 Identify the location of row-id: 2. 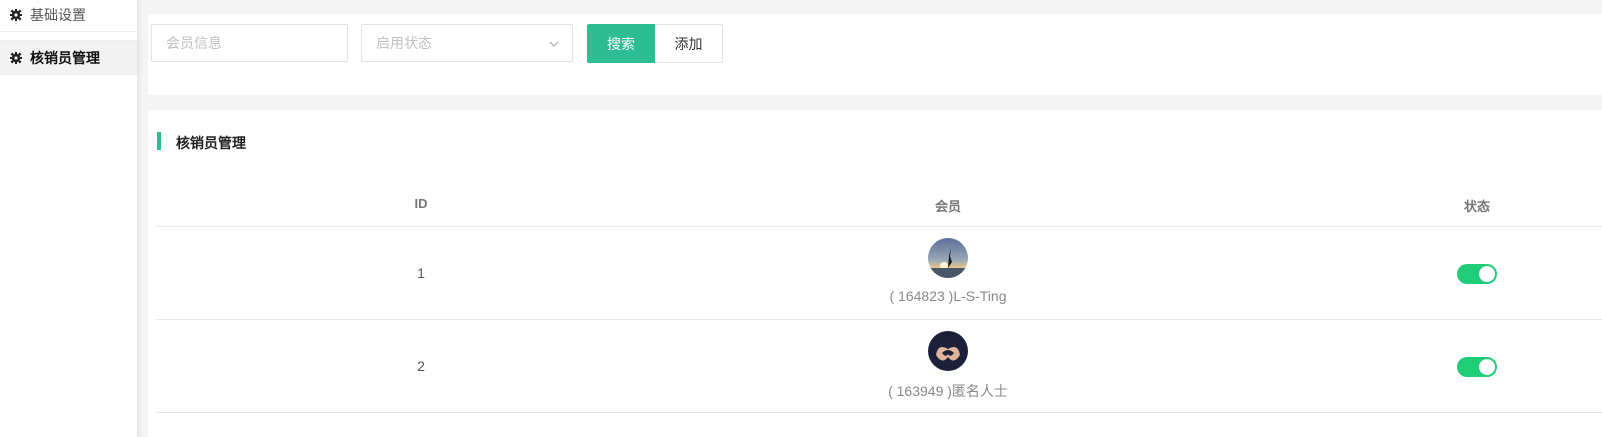
(421, 366).